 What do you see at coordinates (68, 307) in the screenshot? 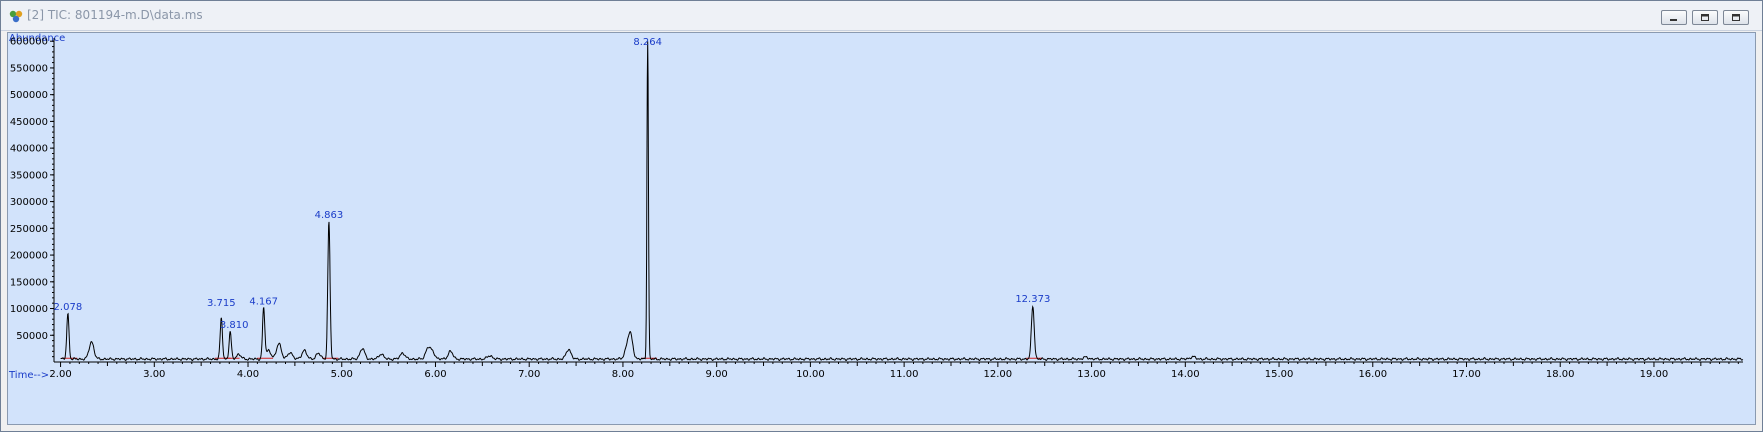
I see `peak-label: 2.078` at bounding box center [68, 307].